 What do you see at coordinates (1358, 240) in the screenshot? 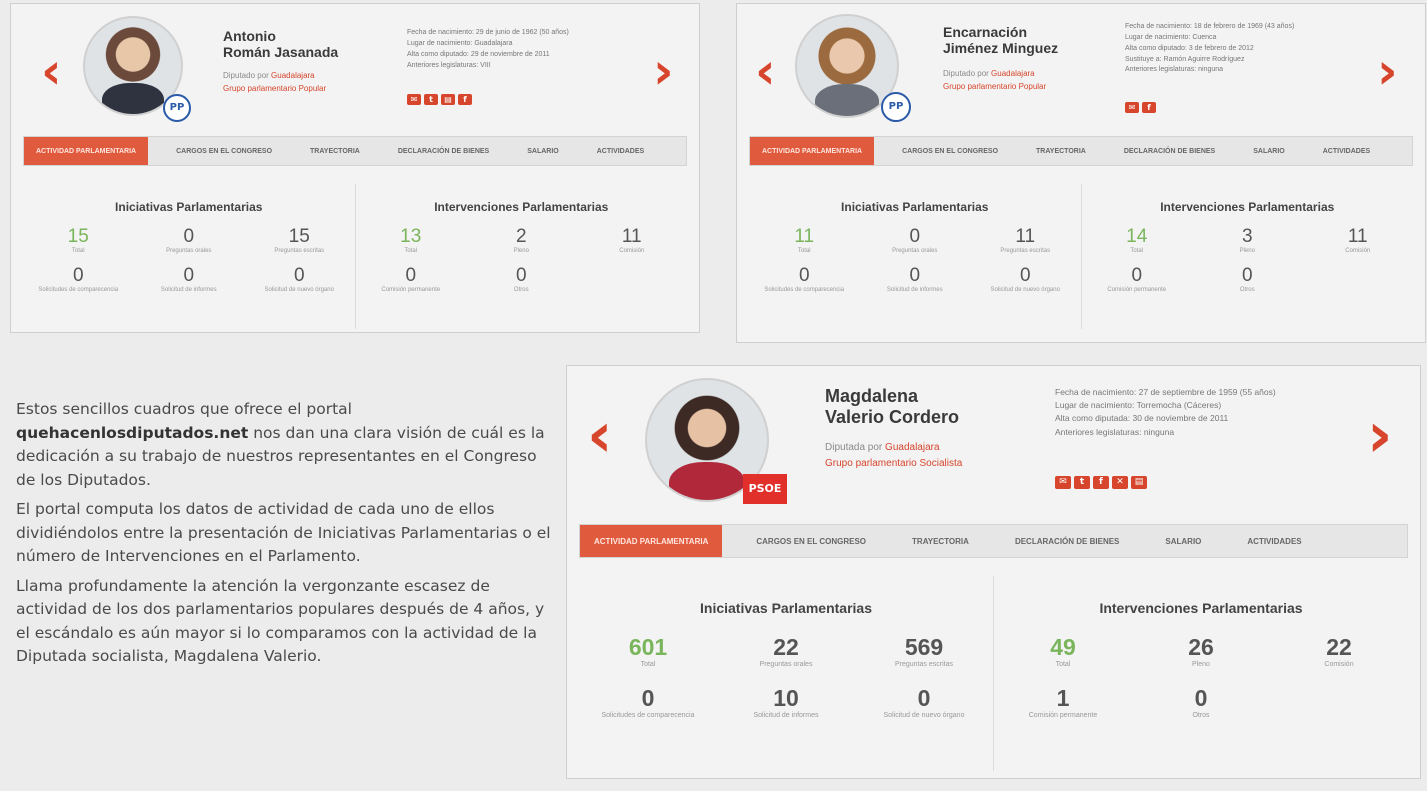
I see `stat-commission: 11 Comisión` at bounding box center [1358, 240].